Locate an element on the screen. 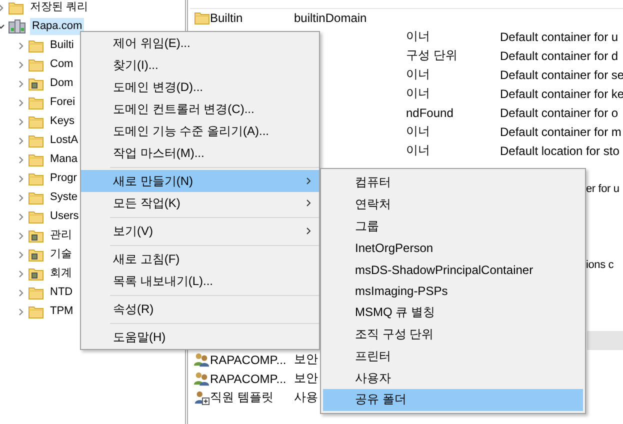 The image size is (623, 424). domain-icon is located at coordinates (17, 26).